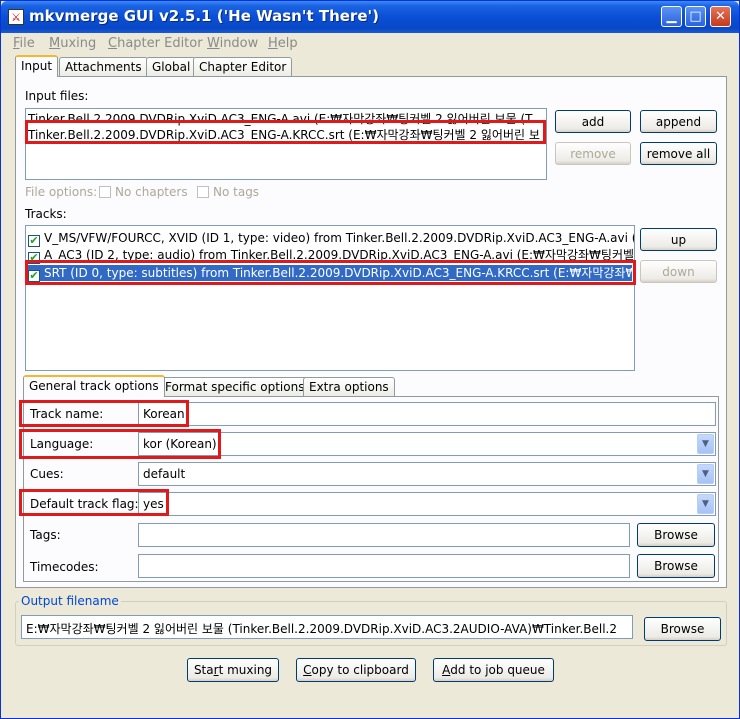 The height and width of the screenshot is (719, 740). I want to click on tags-label: Tags:, so click(45, 535).